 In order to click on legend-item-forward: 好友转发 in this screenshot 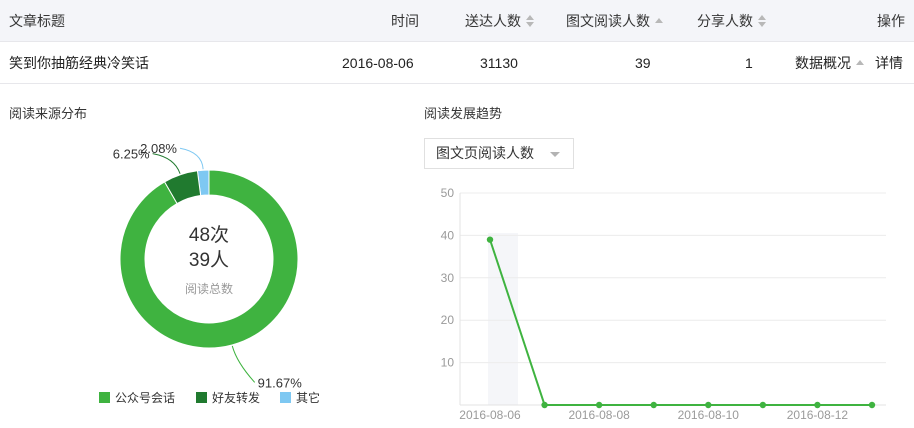, I will do `click(228, 398)`.